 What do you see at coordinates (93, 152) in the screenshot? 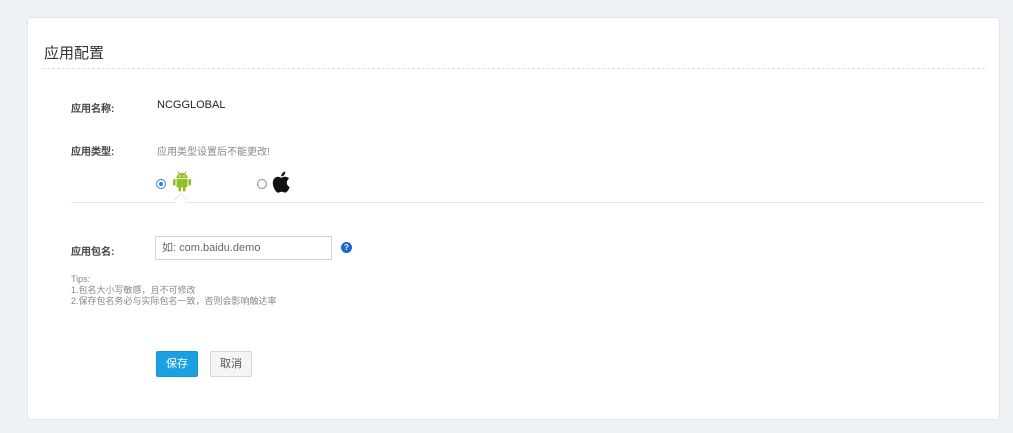
I see `app-type-label: 应用类型:` at bounding box center [93, 152].